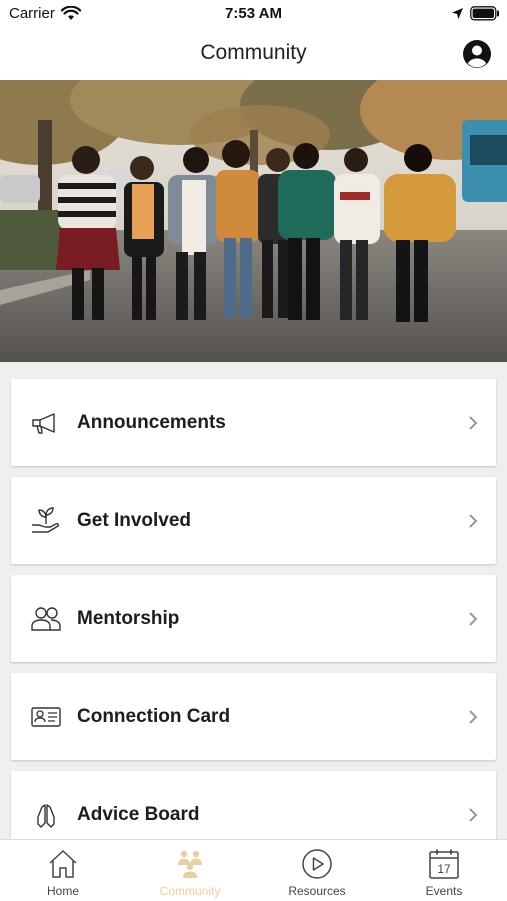  Describe the element at coordinates (190, 891) in the screenshot. I see `tab-label-community: Community` at that location.